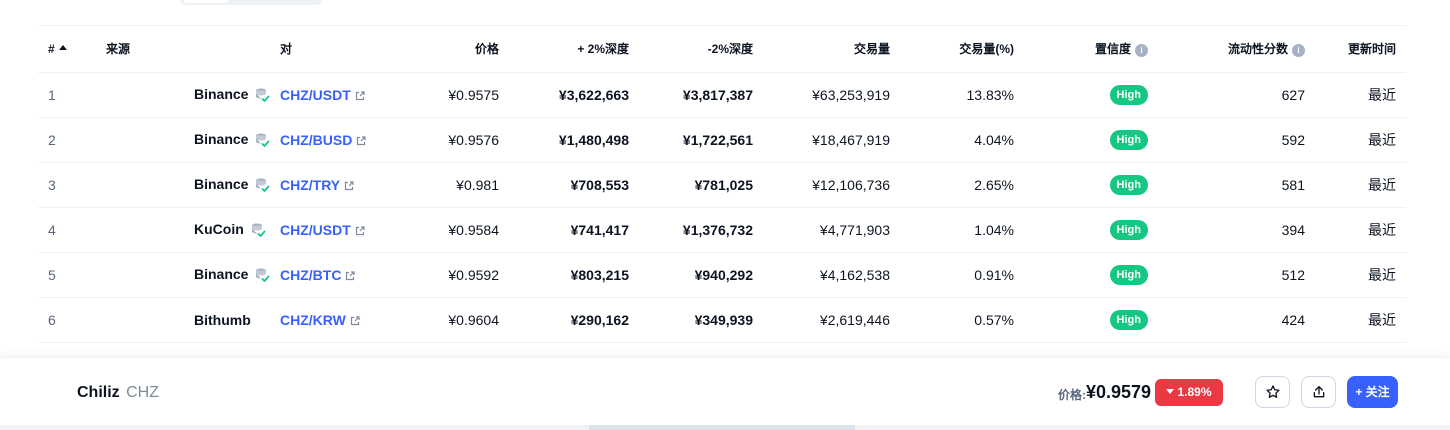 Image resolution: width=1450 pixels, height=430 pixels. I want to click on price-change-value: 1.89%, so click(1194, 392).